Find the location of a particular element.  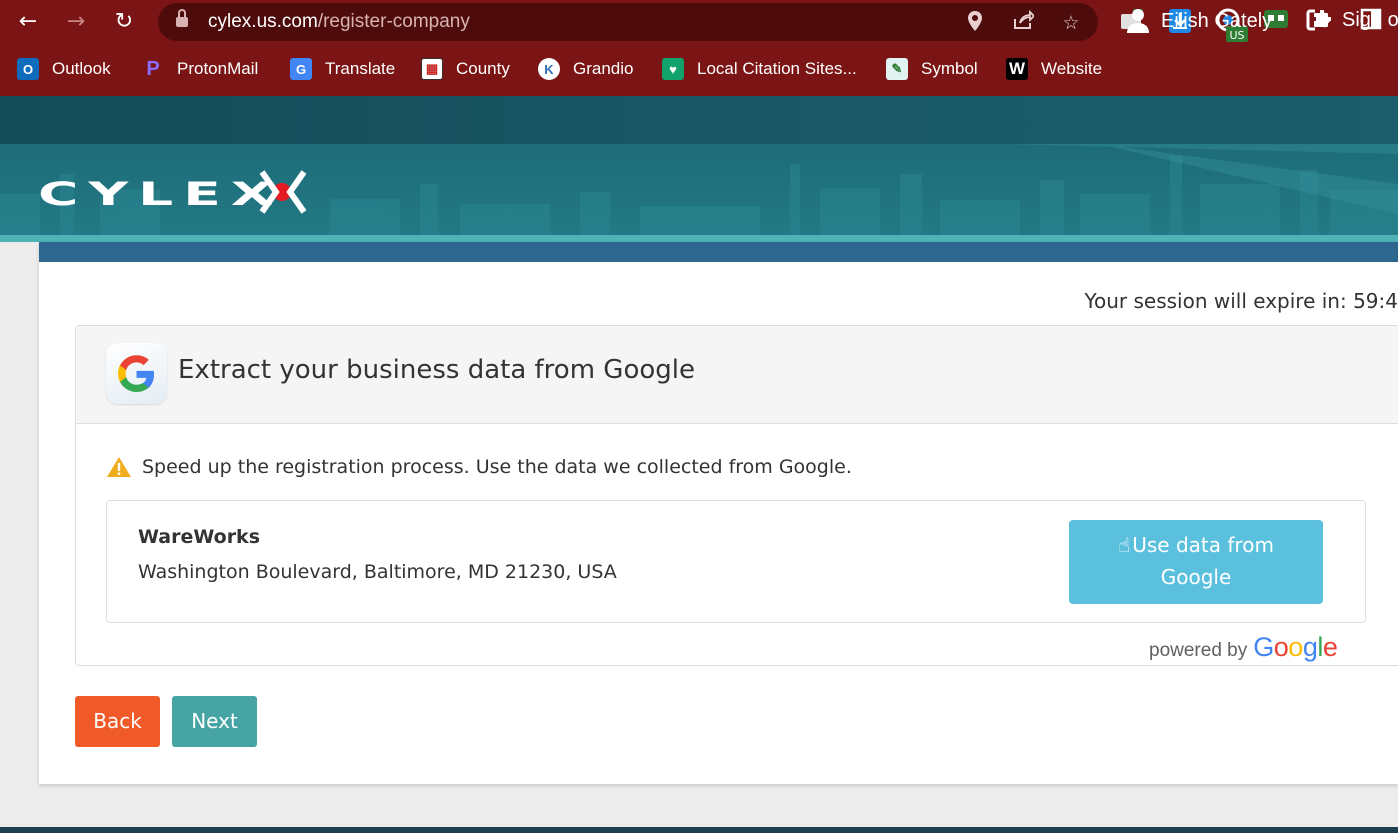

share-icon is located at coordinates (1023, 22).